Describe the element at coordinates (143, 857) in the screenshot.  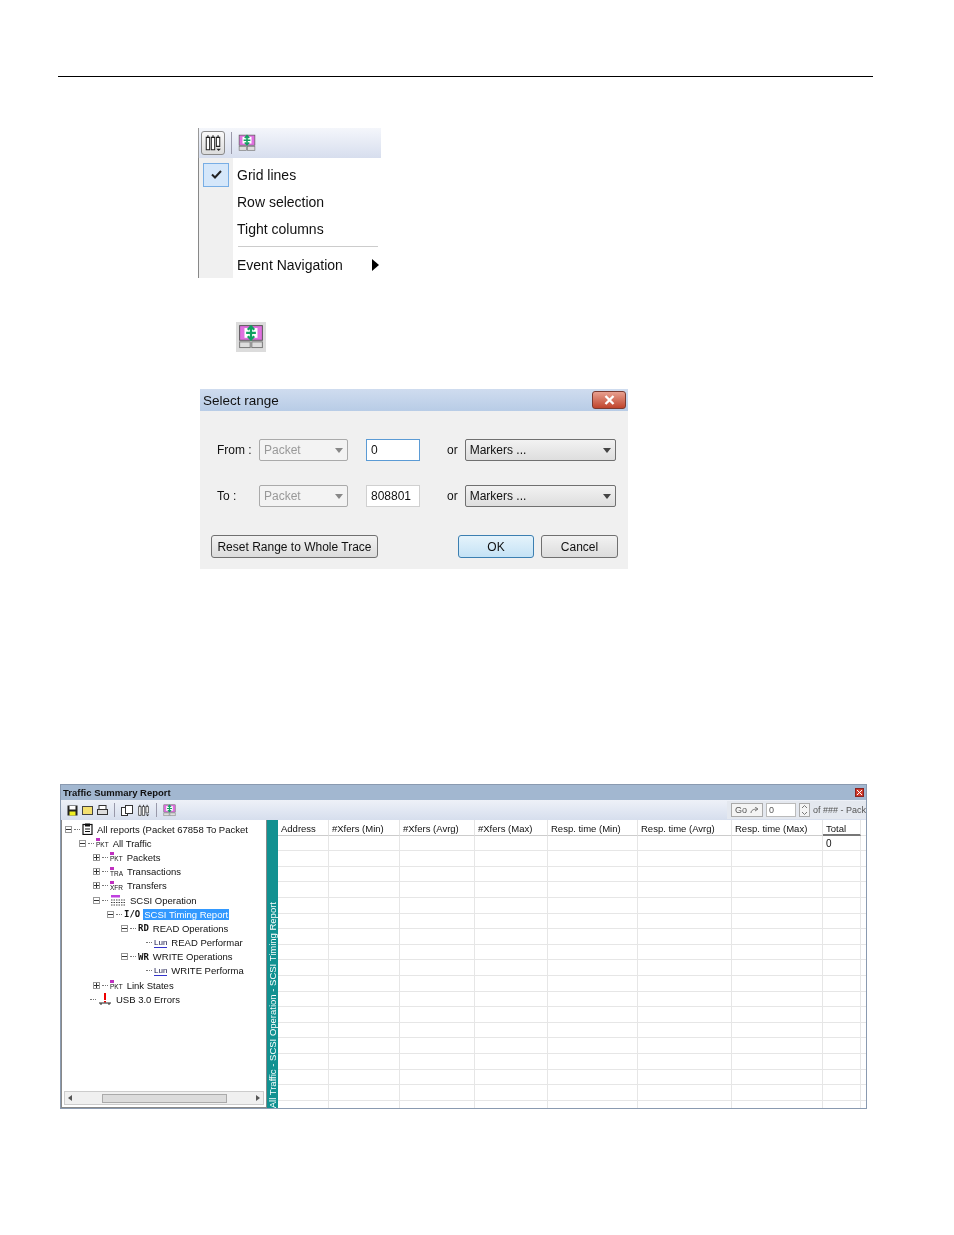
I see `tree-item: Packets` at that location.